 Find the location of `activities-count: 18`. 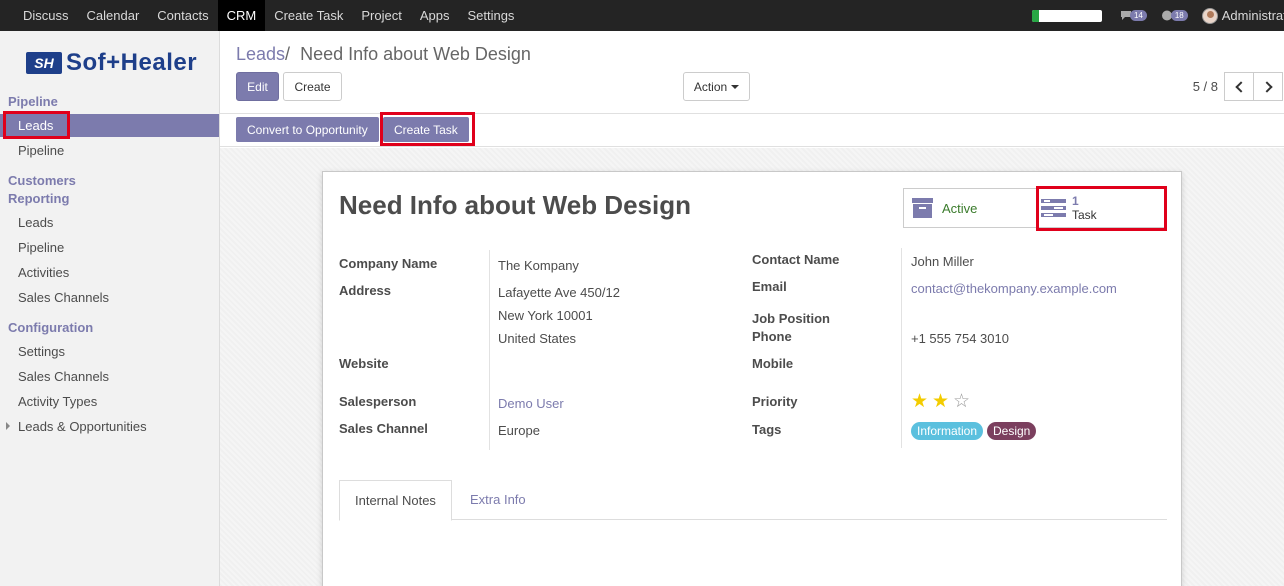

activities-count: 18 is located at coordinates (1179, 15).